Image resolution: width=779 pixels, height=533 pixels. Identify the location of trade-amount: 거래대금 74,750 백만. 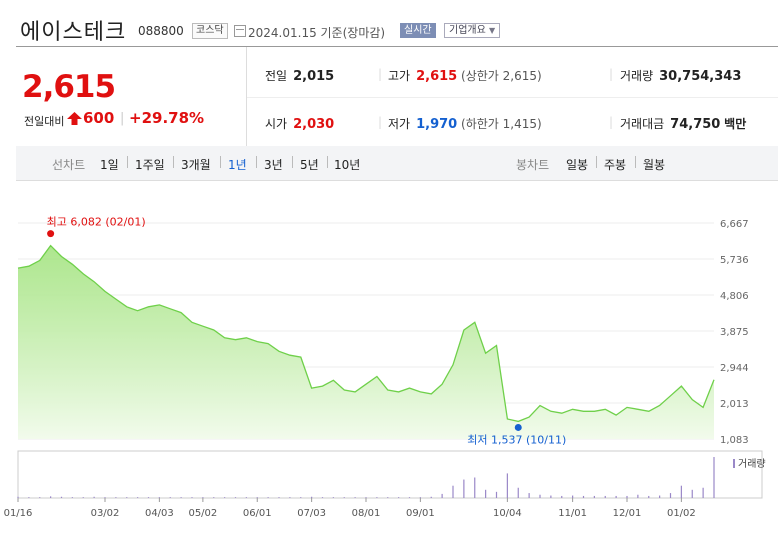
(683, 123).